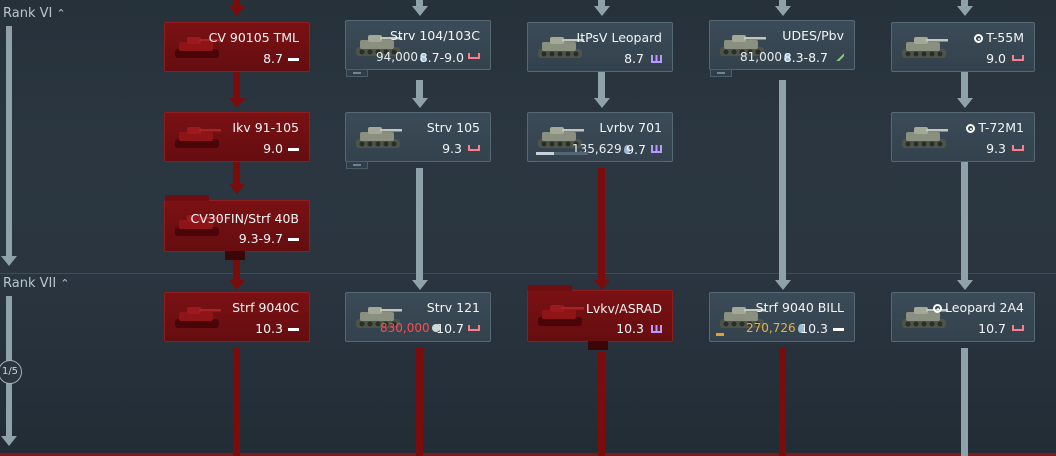 The width and height of the screenshot is (1056, 456). Describe the element at coordinates (237, 317) in the screenshot. I see `vehicle-card-strf-9040c: Strf 9040C 10.3` at that location.